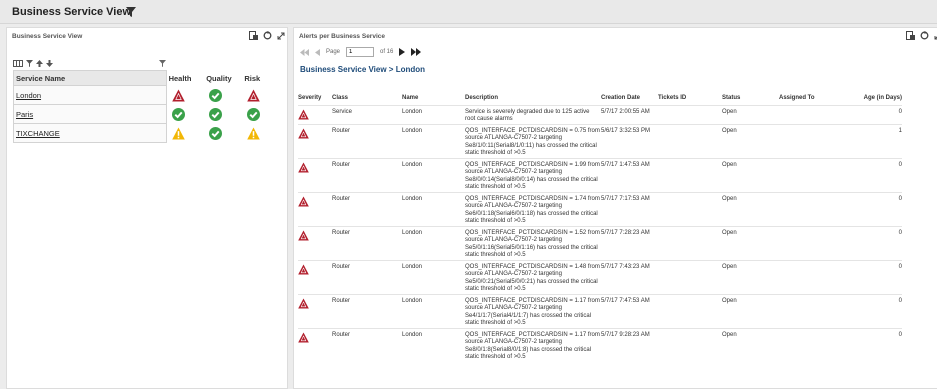  What do you see at coordinates (178, 133) in the screenshot?
I see `warning-status-icon` at bounding box center [178, 133].